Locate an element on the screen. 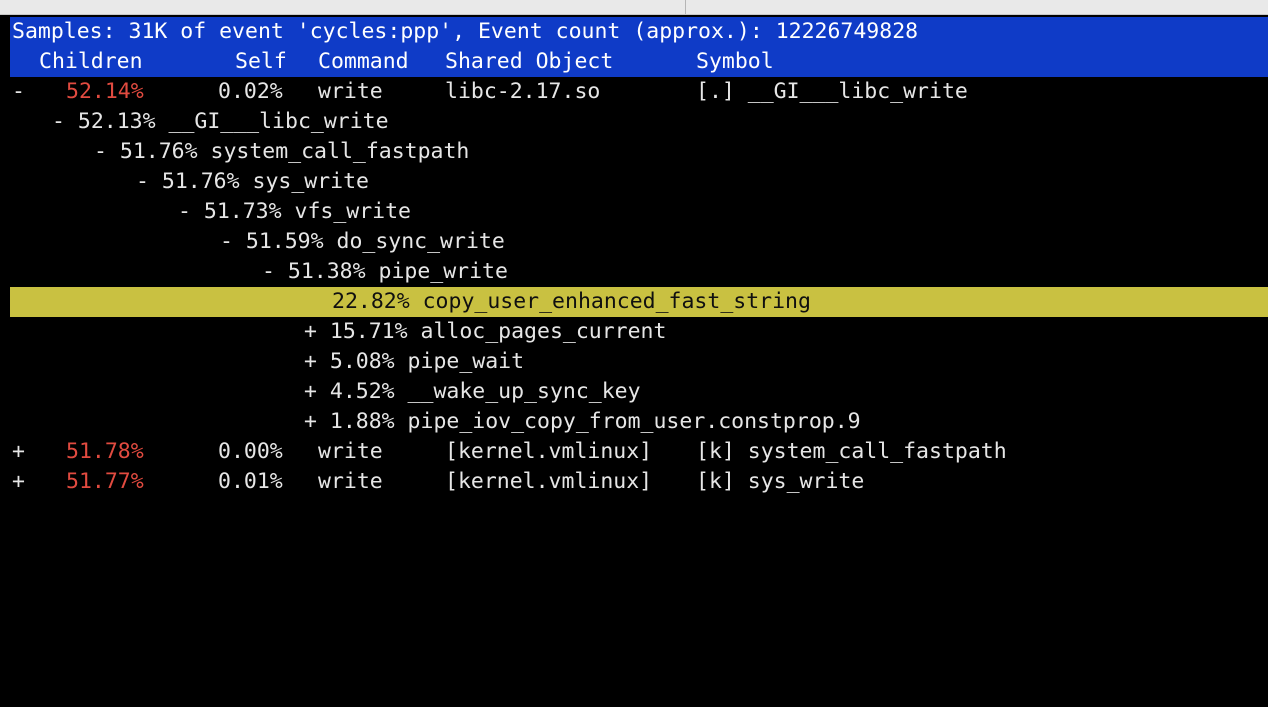 The height and width of the screenshot is (707, 1268). callchain-text: - 52.13% __GI___libc_write is located at coordinates (220, 121).